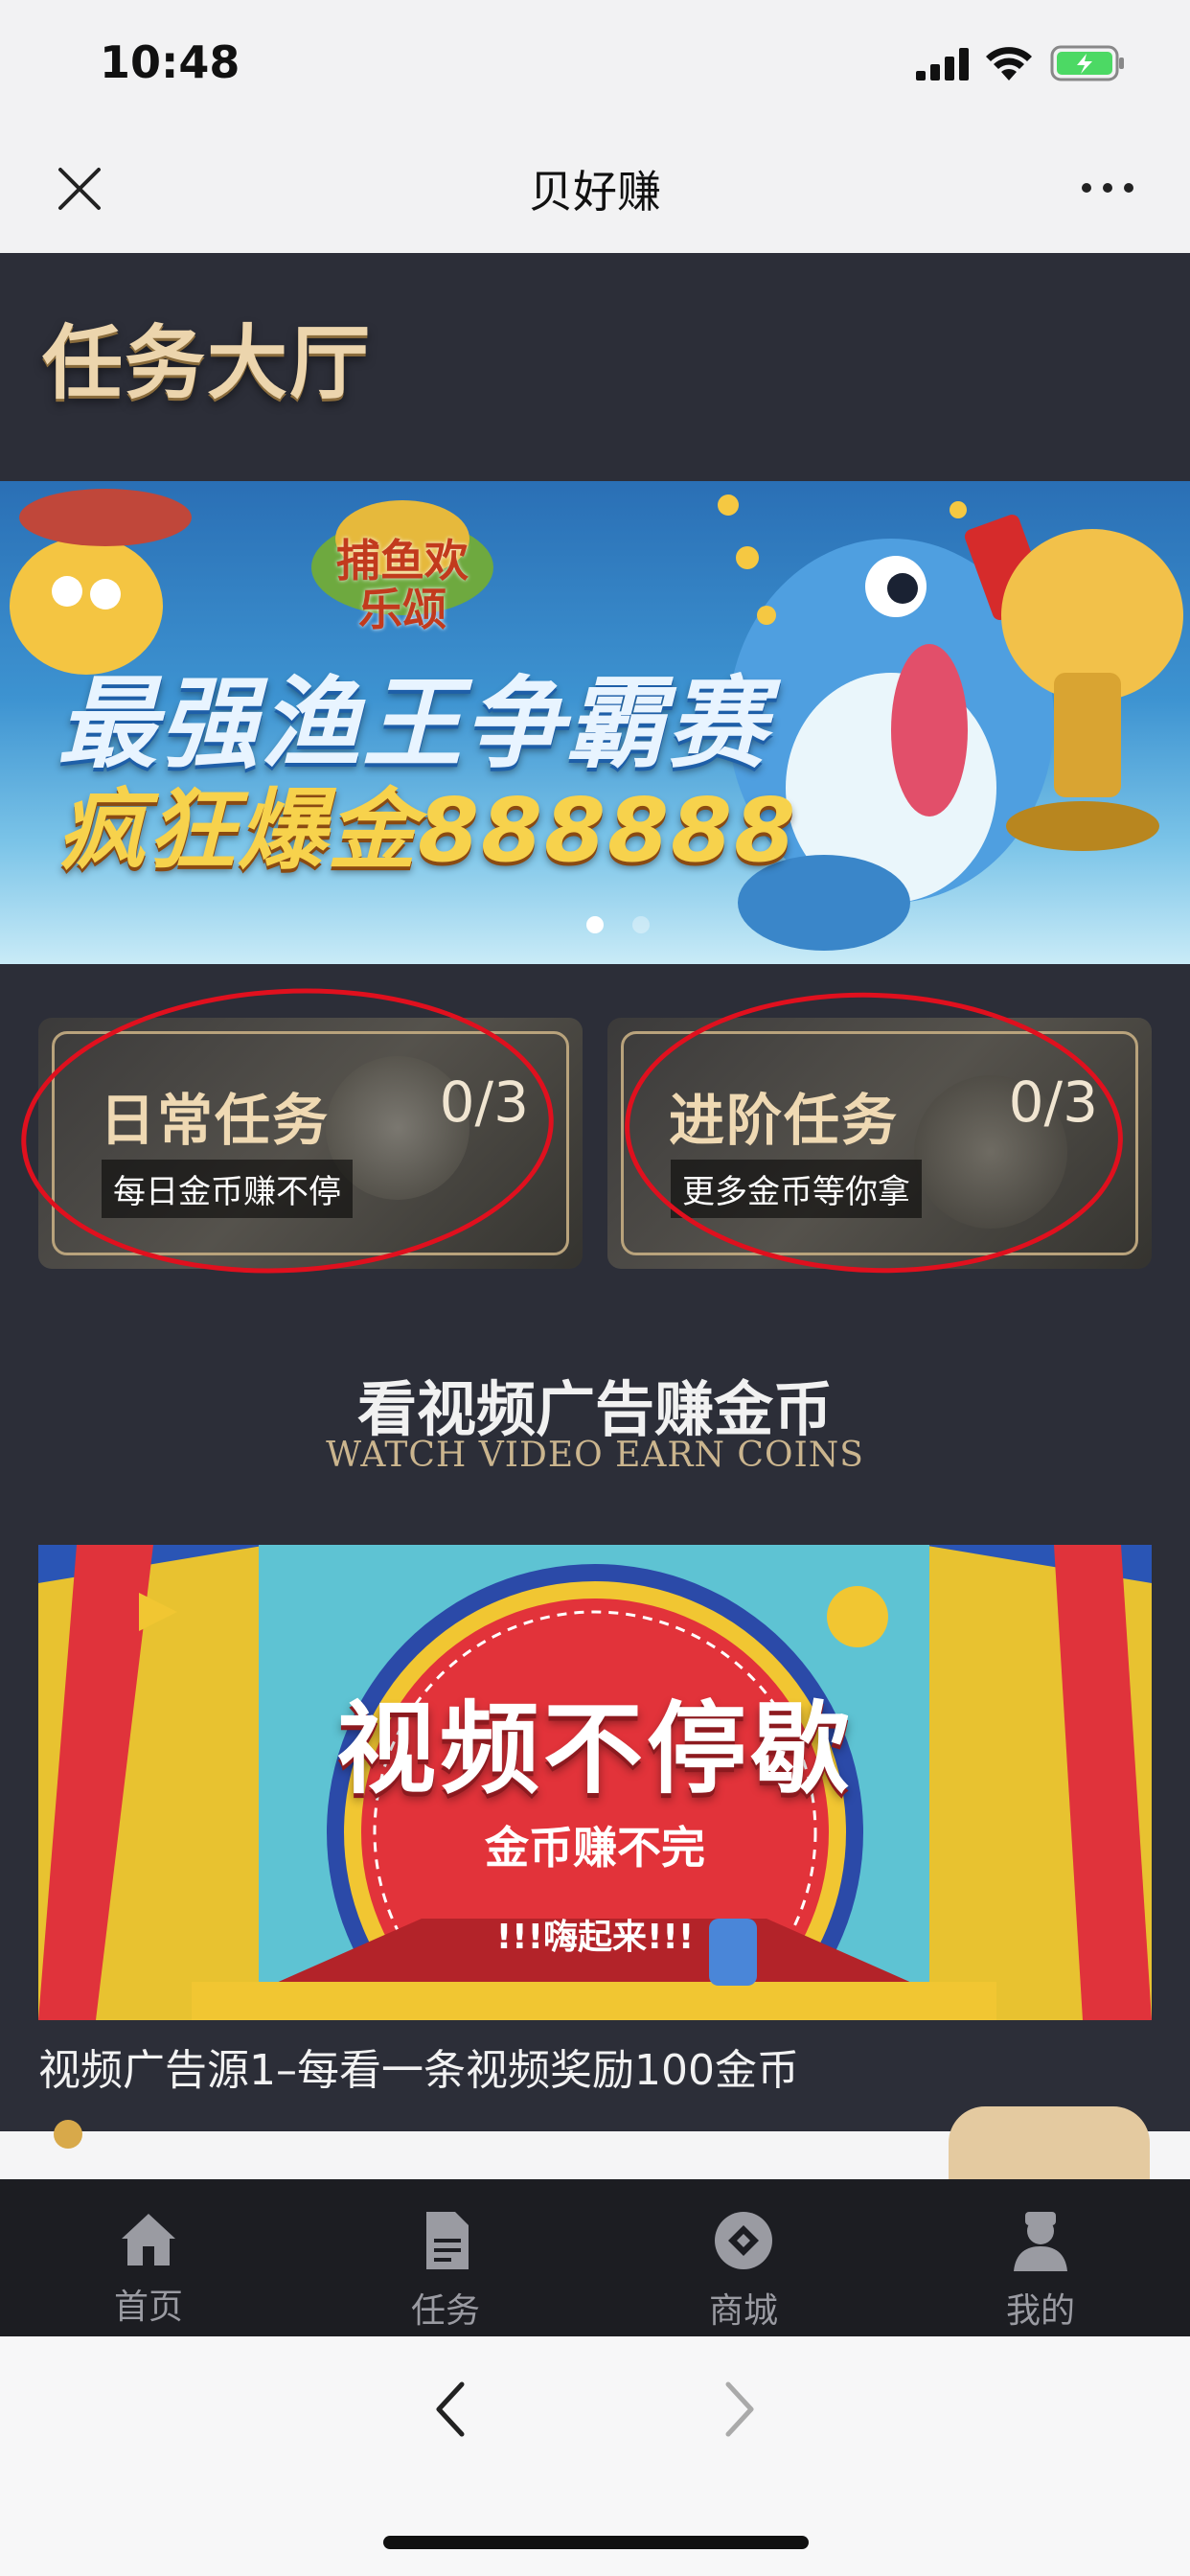 This screenshot has width=1190, height=2576. Describe the element at coordinates (641, 924) in the screenshot. I see `banner-page-dot` at that location.